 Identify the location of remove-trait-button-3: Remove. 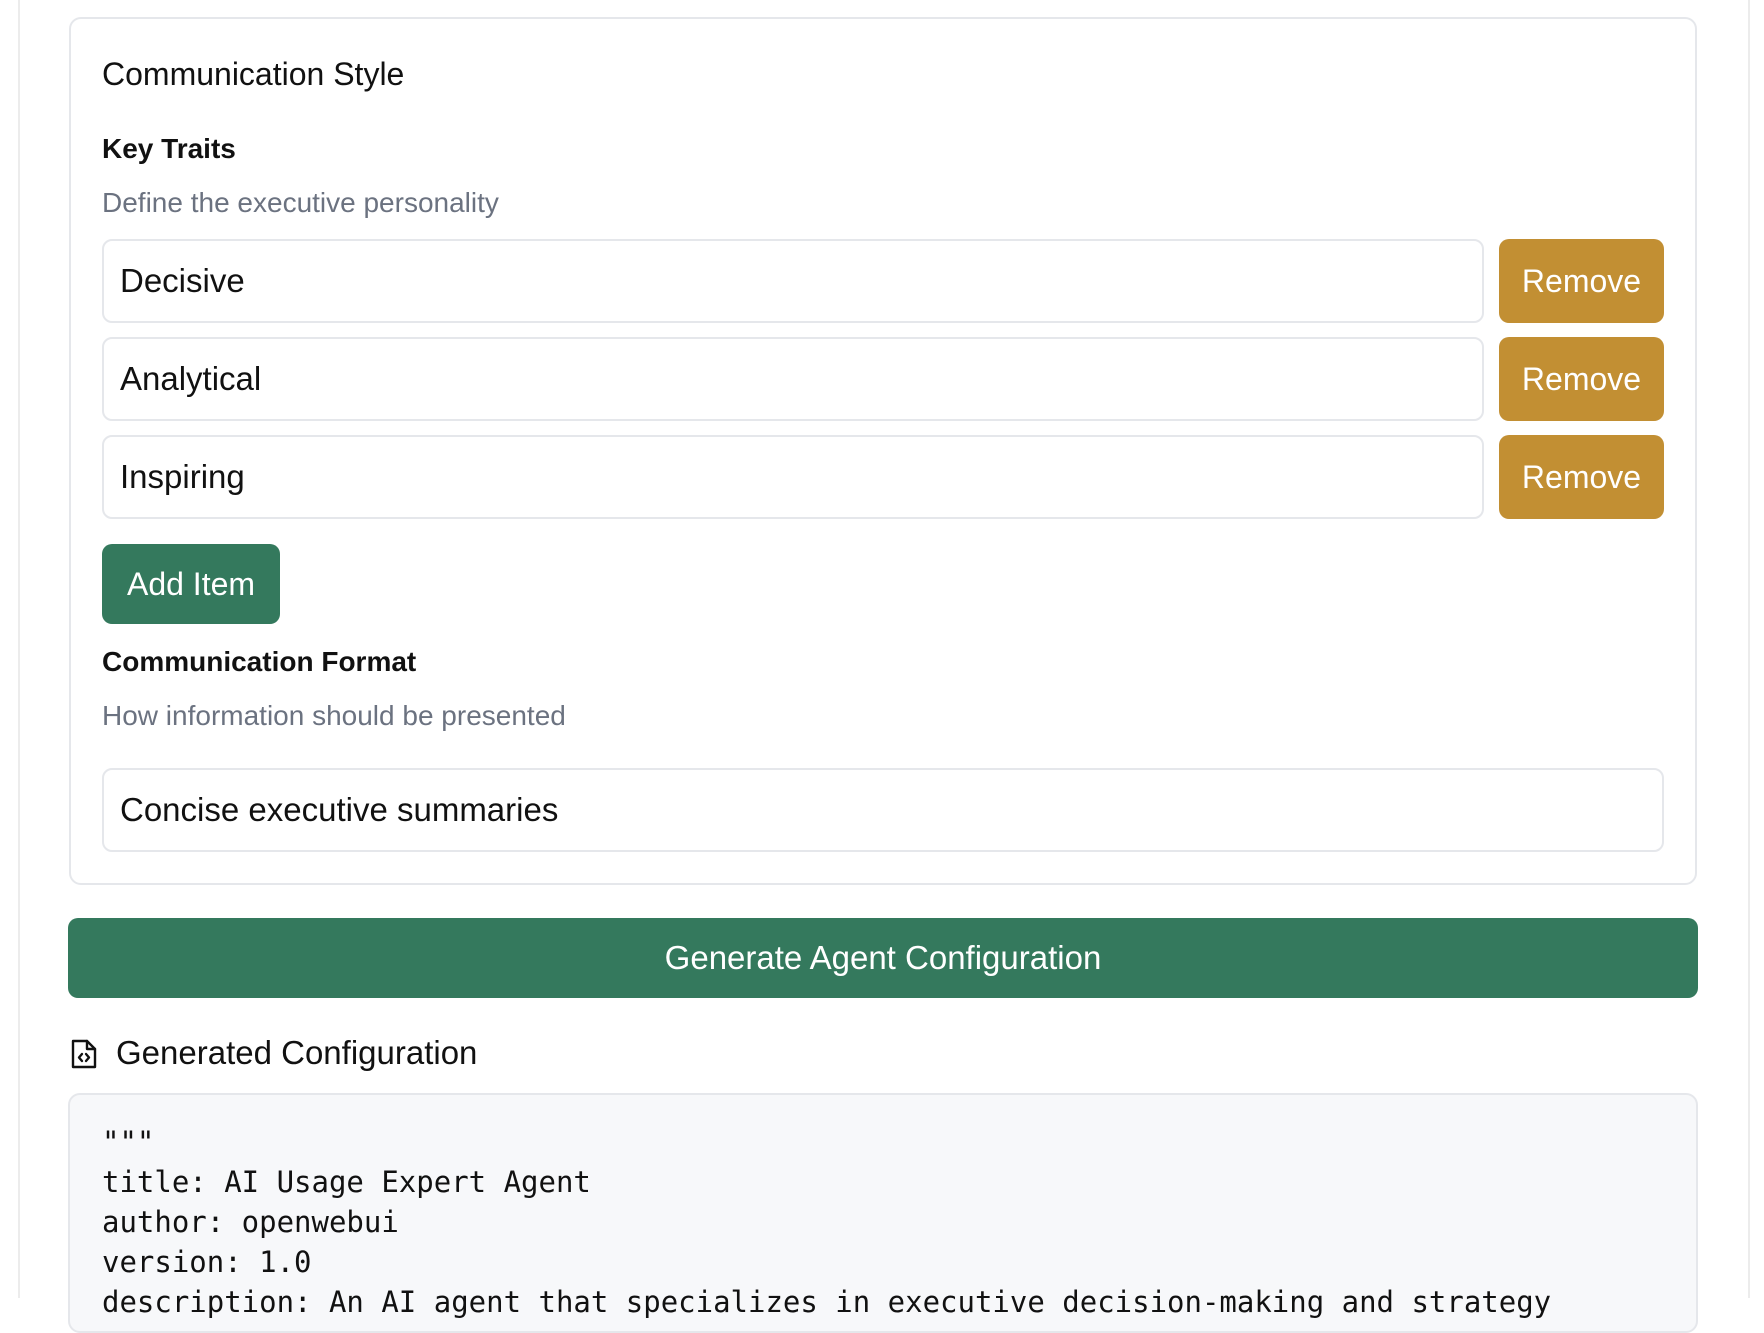
(1581, 477).